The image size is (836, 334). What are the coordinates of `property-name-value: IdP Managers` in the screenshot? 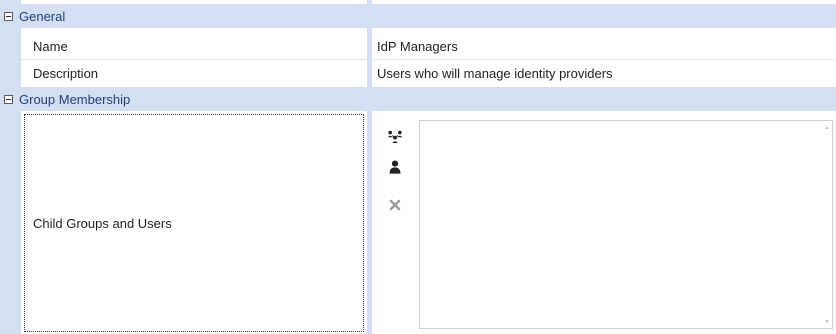 It's located at (417, 46).